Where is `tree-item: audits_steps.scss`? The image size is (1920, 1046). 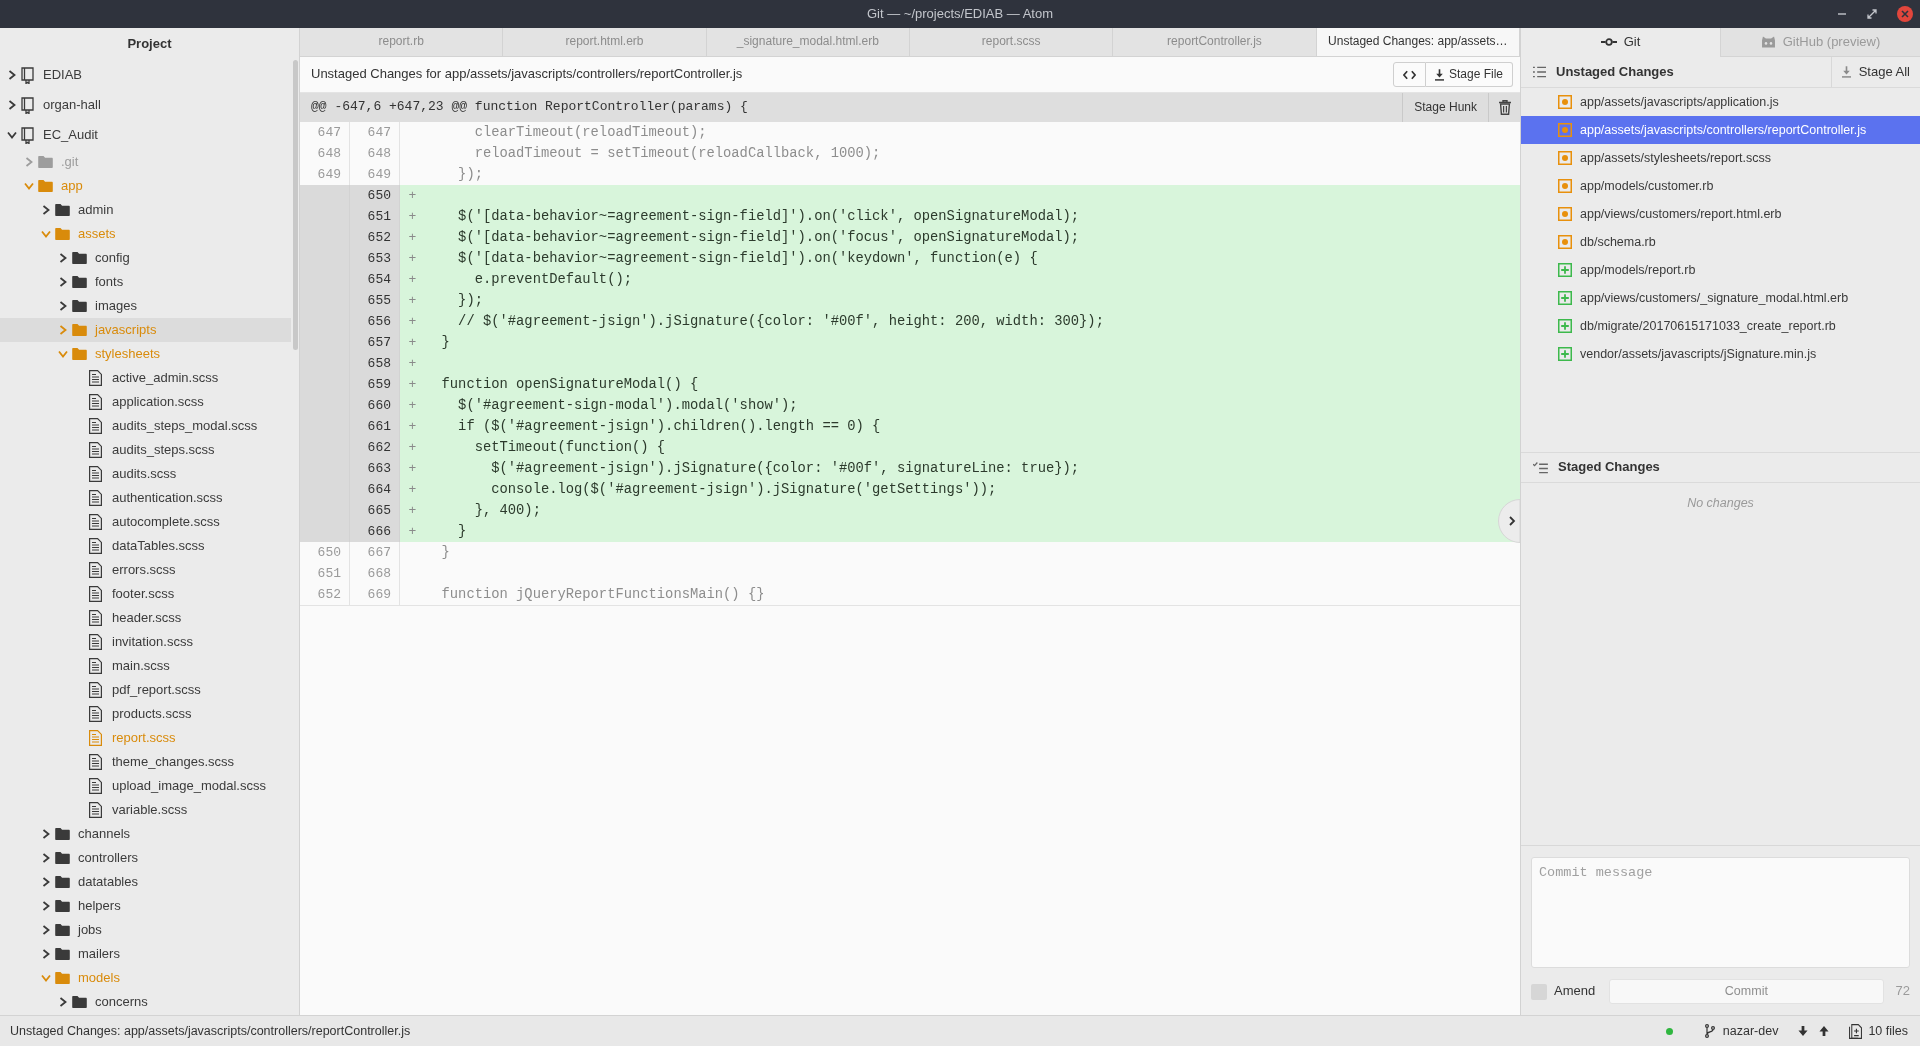
tree-item: audits_steps.scss is located at coordinates (145, 450).